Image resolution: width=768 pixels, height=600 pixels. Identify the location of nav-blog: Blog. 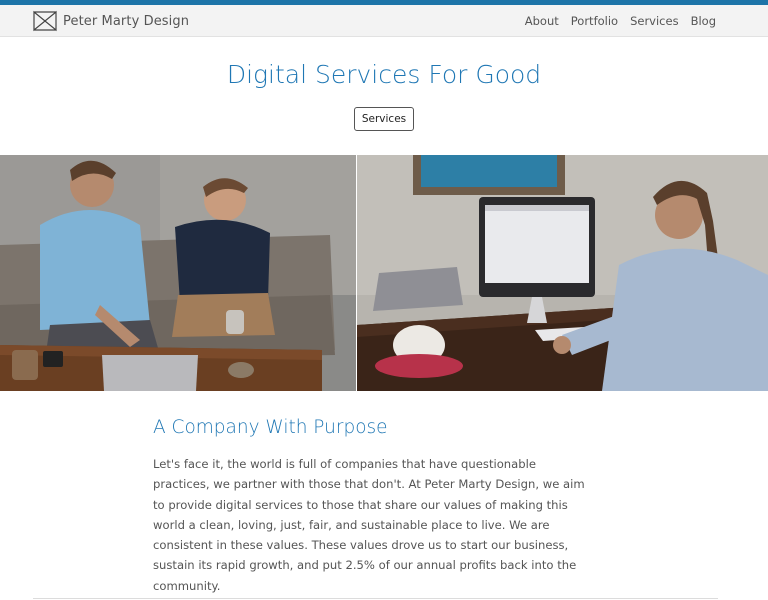
(703, 21).